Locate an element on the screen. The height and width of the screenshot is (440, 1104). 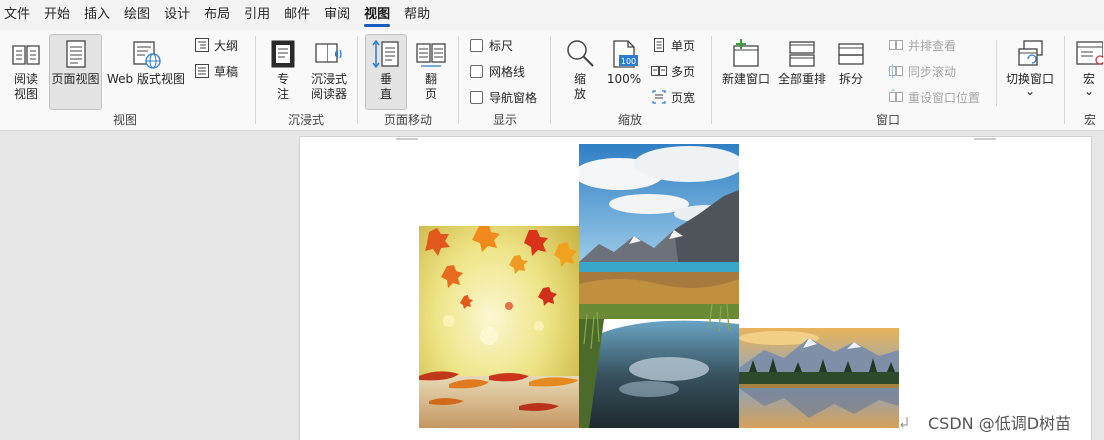
new-window-label: 新建窗口 is located at coordinates (745, 79).